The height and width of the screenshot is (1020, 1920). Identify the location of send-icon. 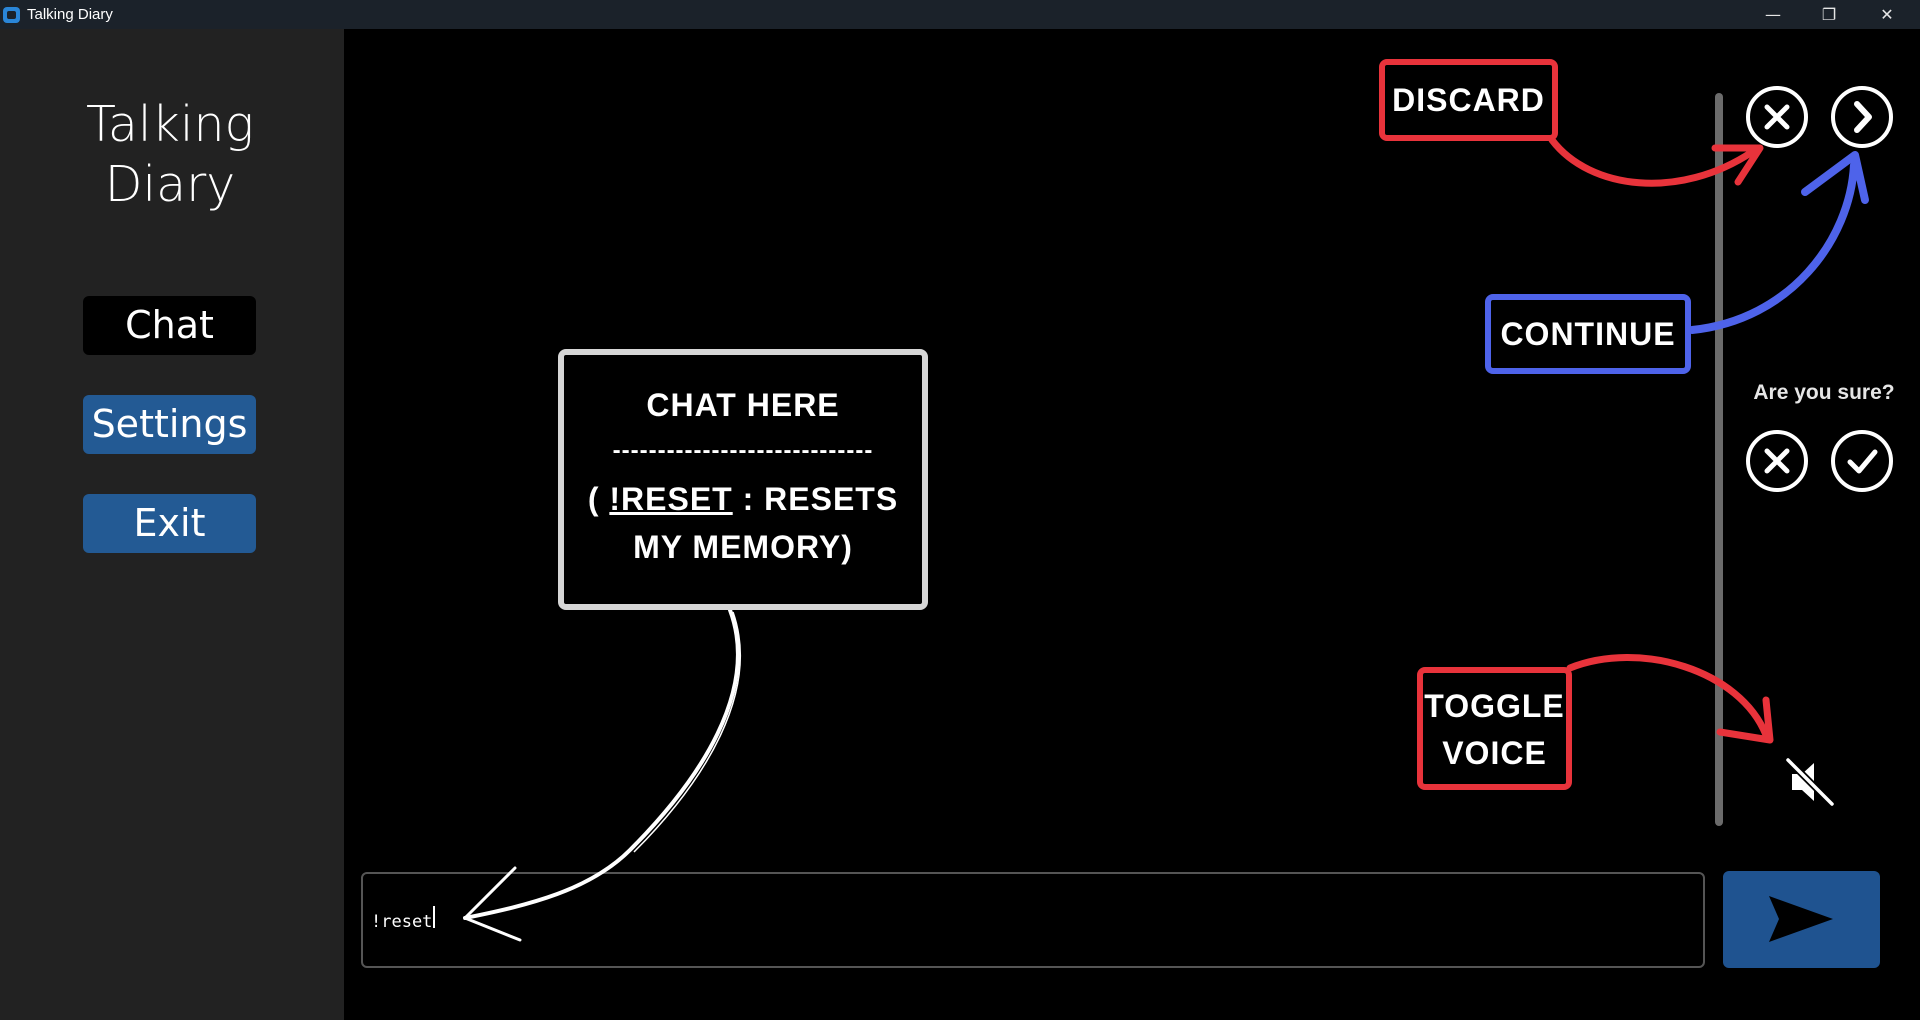
(1801, 919).